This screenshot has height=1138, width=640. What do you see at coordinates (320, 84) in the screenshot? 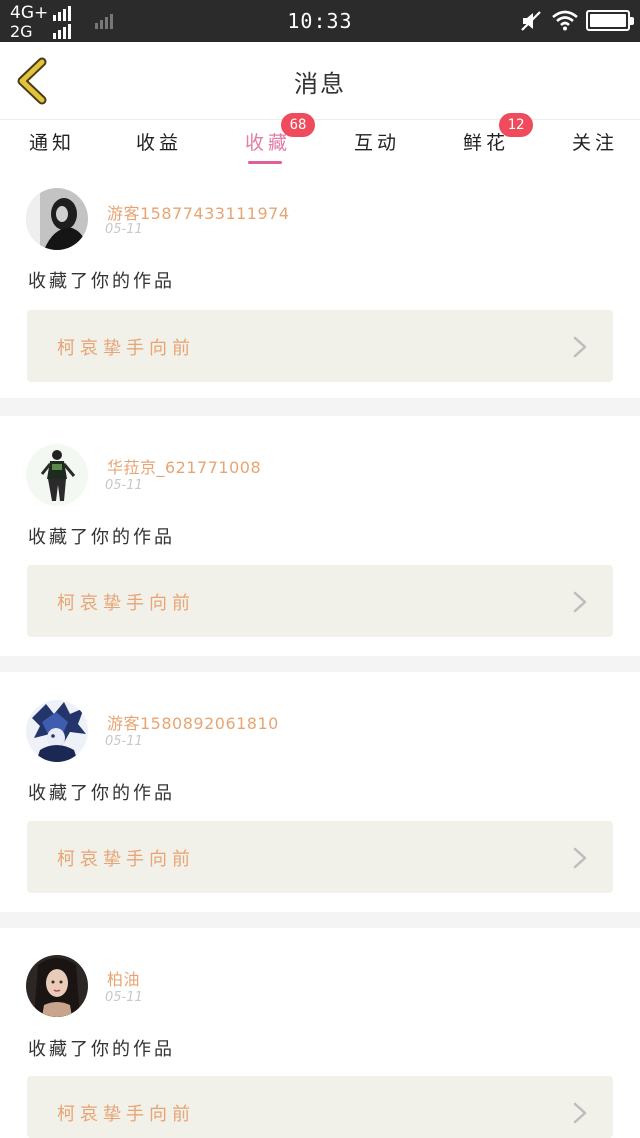
I see `page-title: 消息` at bounding box center [320, 84].